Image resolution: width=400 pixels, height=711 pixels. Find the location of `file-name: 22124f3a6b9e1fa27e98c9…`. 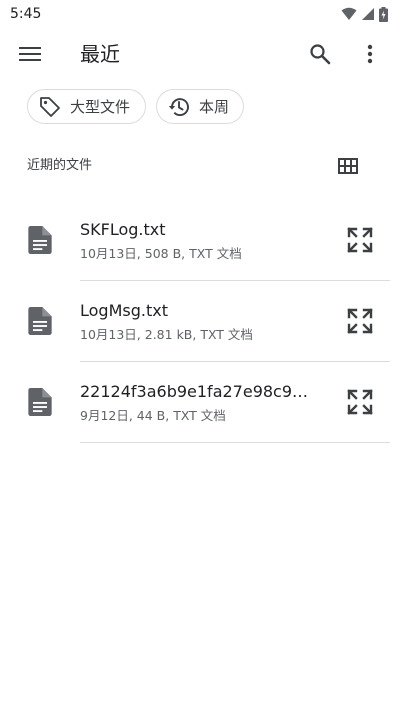

file-name: 22124f3a6b9e1fa27e98c9… is located at coordinates (194, 391).